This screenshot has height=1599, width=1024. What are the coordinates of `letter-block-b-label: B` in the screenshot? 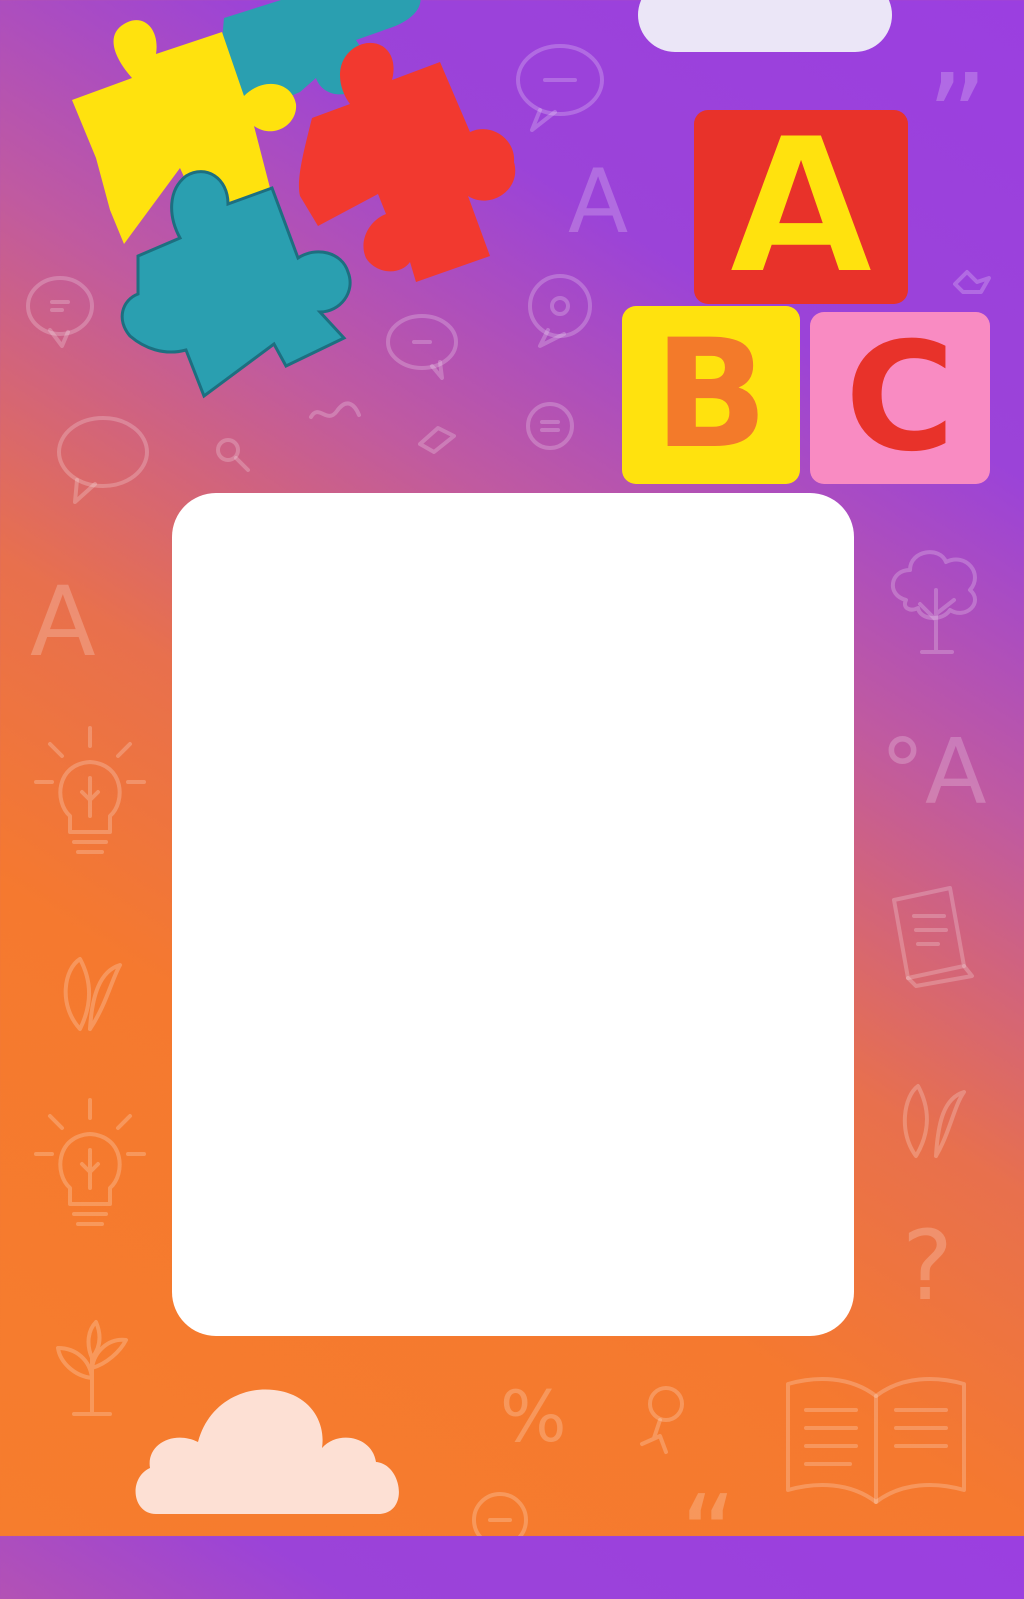 It's located at (711, 395).